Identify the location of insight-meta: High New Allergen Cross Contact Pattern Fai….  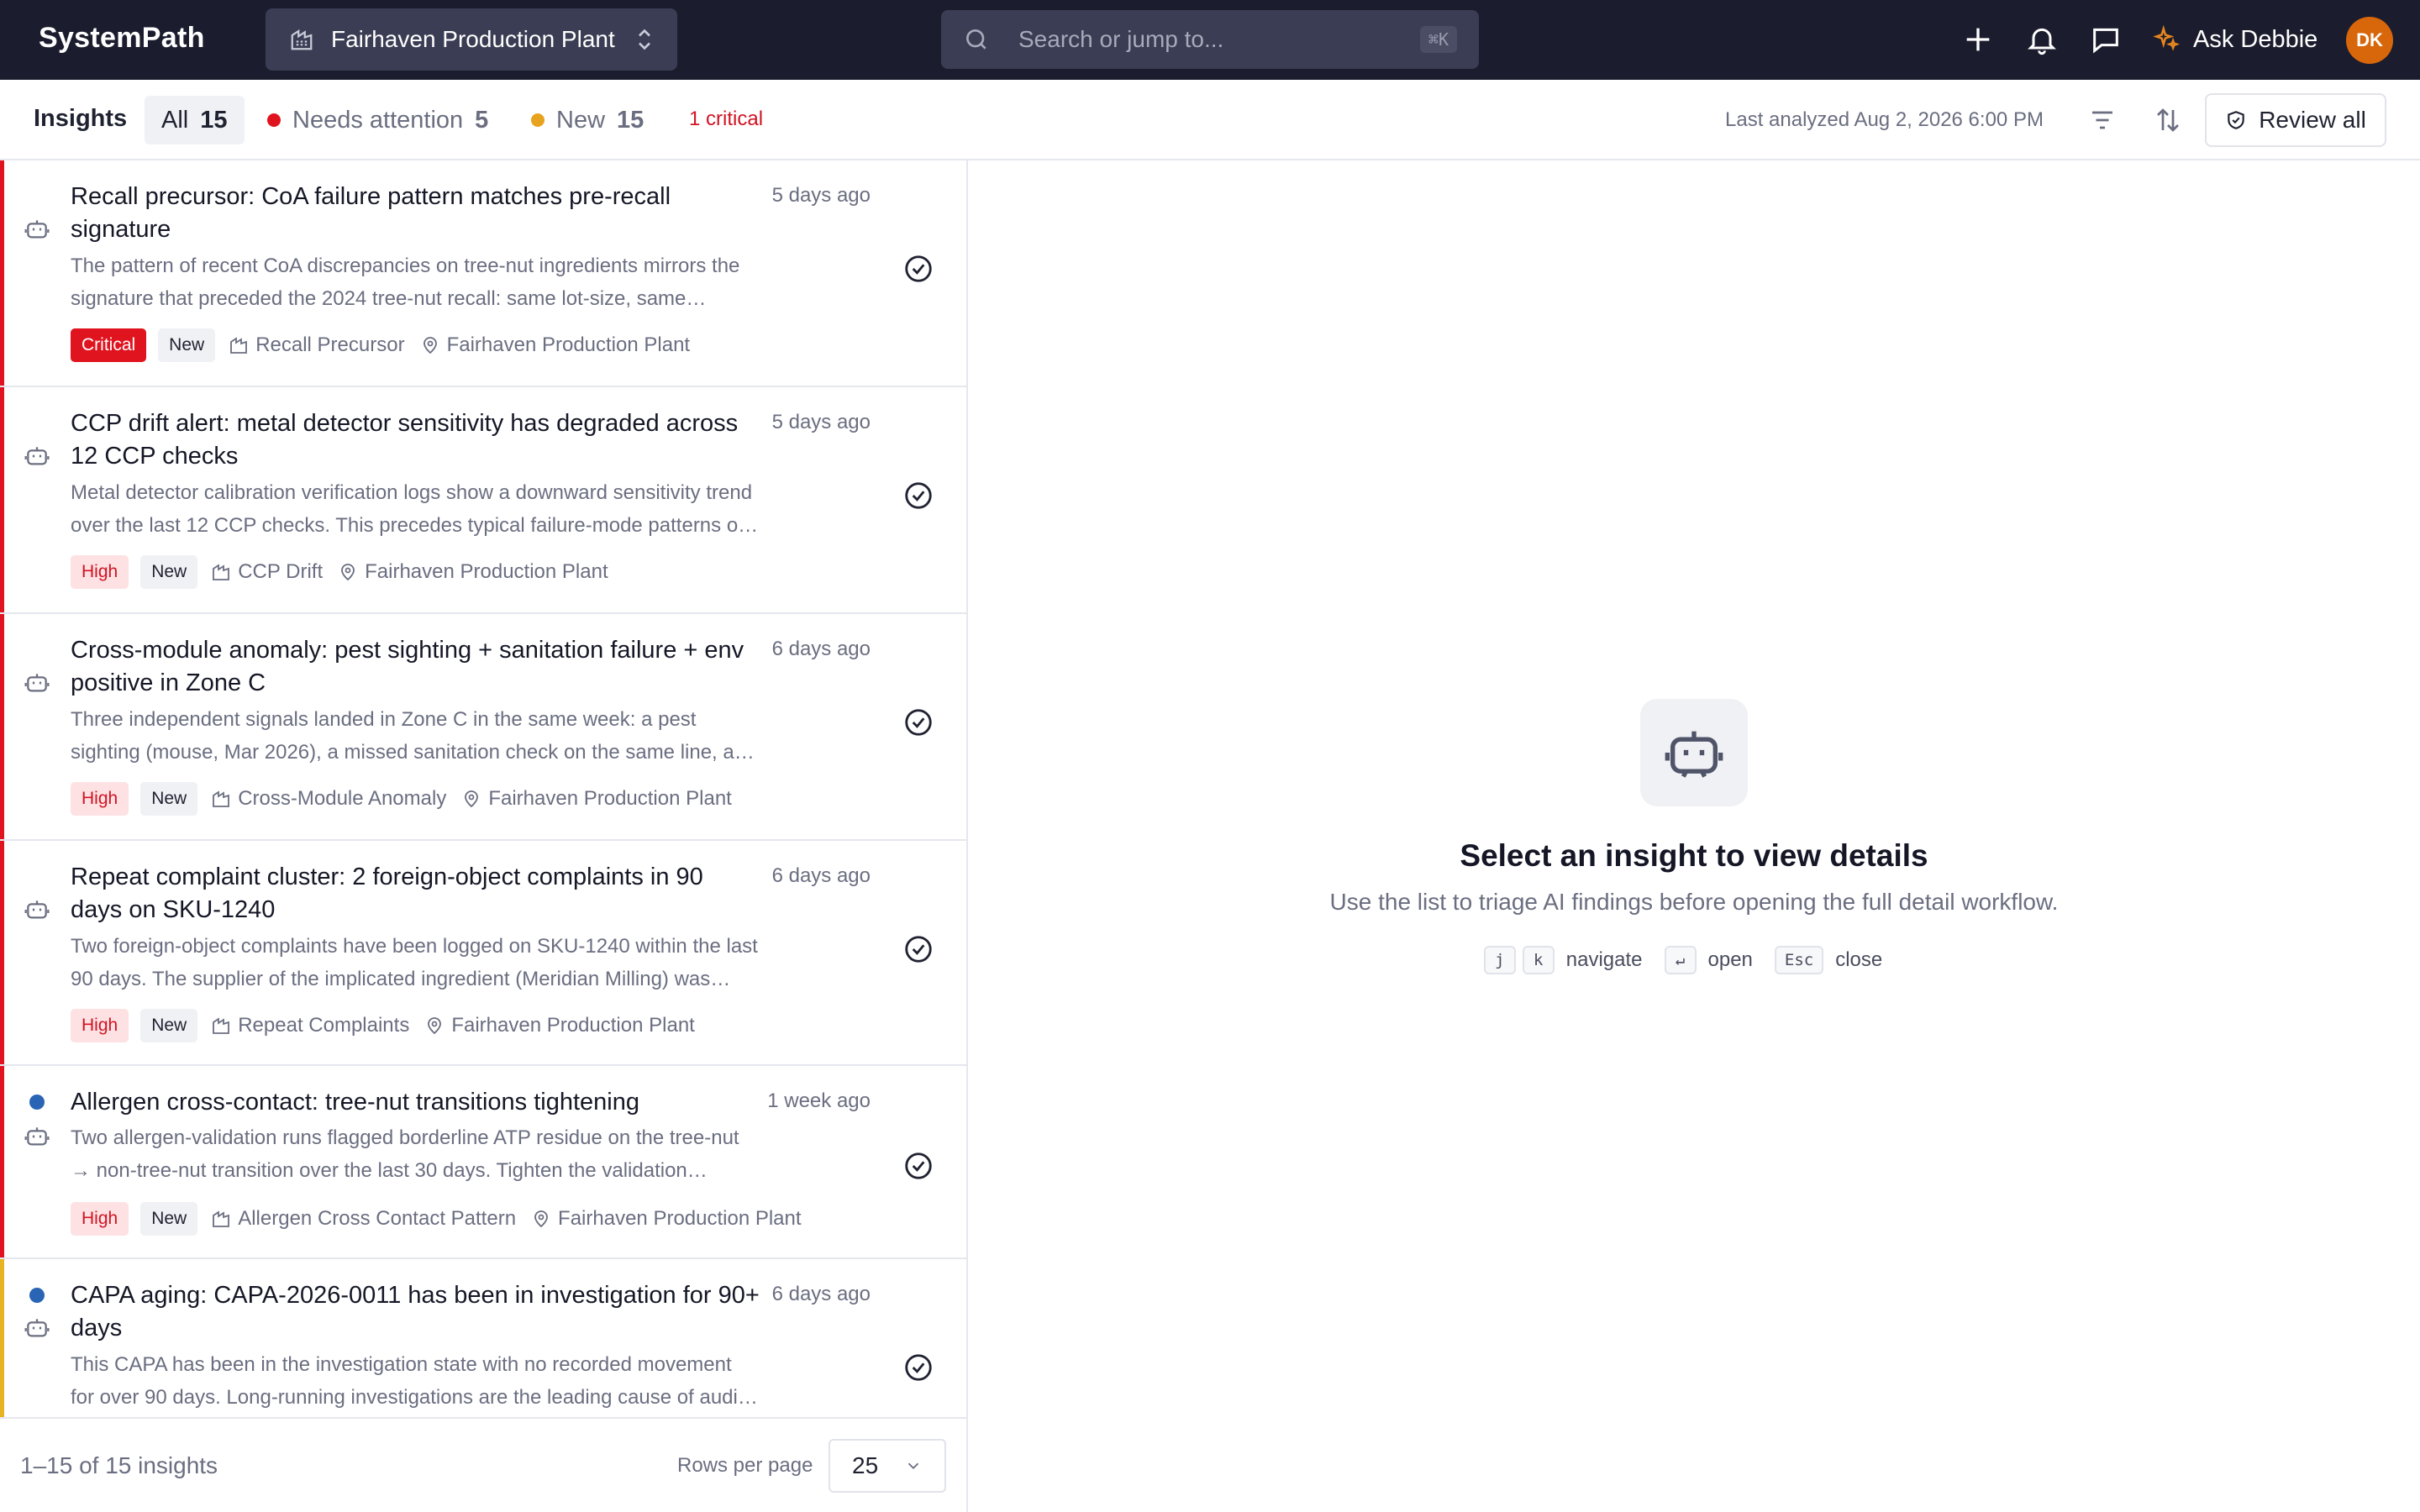
(443, 1219).